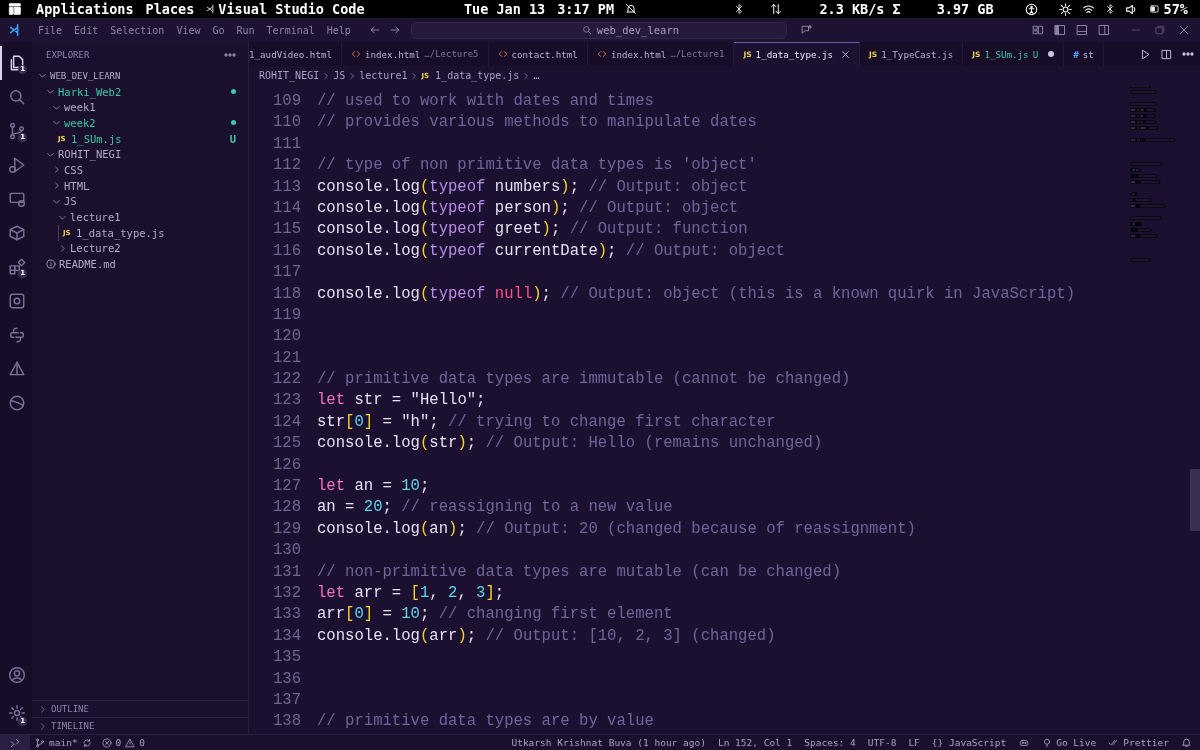  Describe the element at coordinates (339, 75) in the screenshot. I see `breadcrumb-item: JS` at that location.